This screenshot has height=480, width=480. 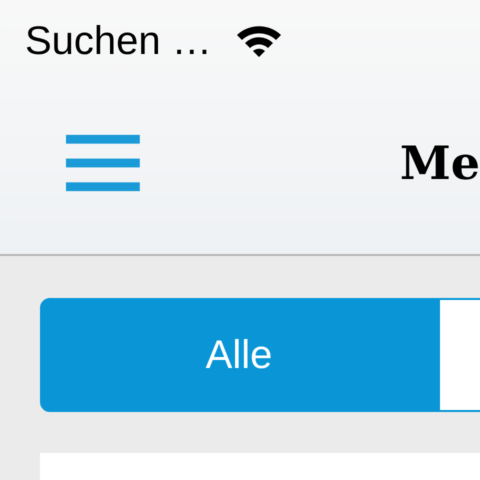 I want to click on page-title: Me, so click(x=440, y=163).